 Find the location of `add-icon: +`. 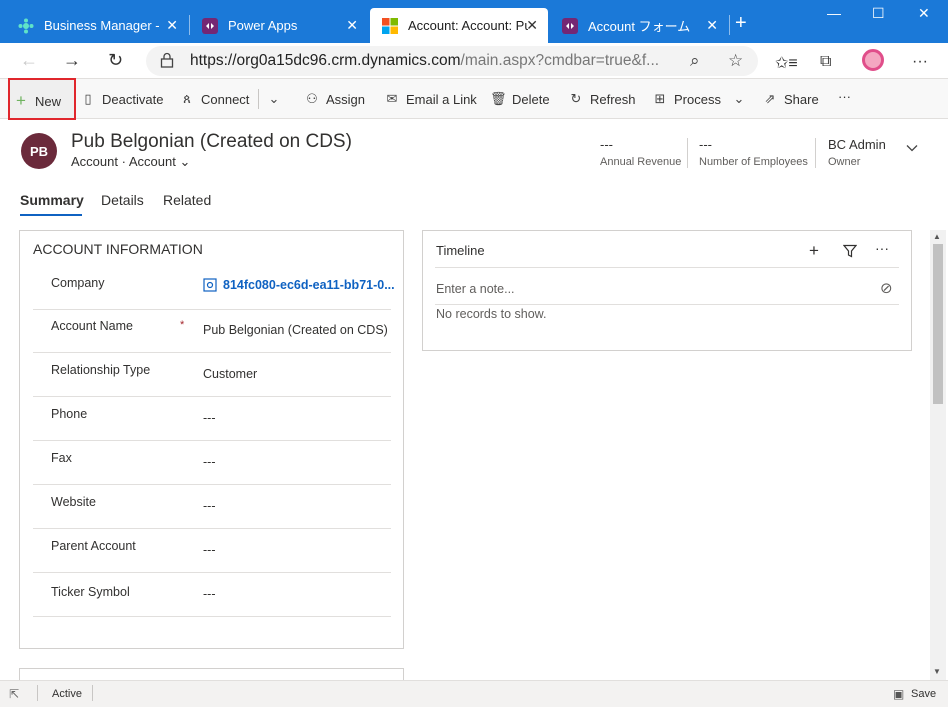

add-icon: + is located at coordinates (814, 251).